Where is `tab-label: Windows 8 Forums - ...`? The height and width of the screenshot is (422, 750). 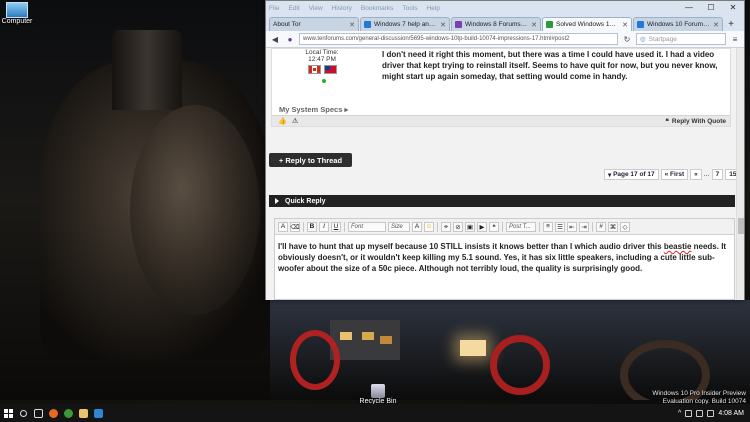
tab-label: Windows 8 Forums - ... is located at coordinates (497, 24).